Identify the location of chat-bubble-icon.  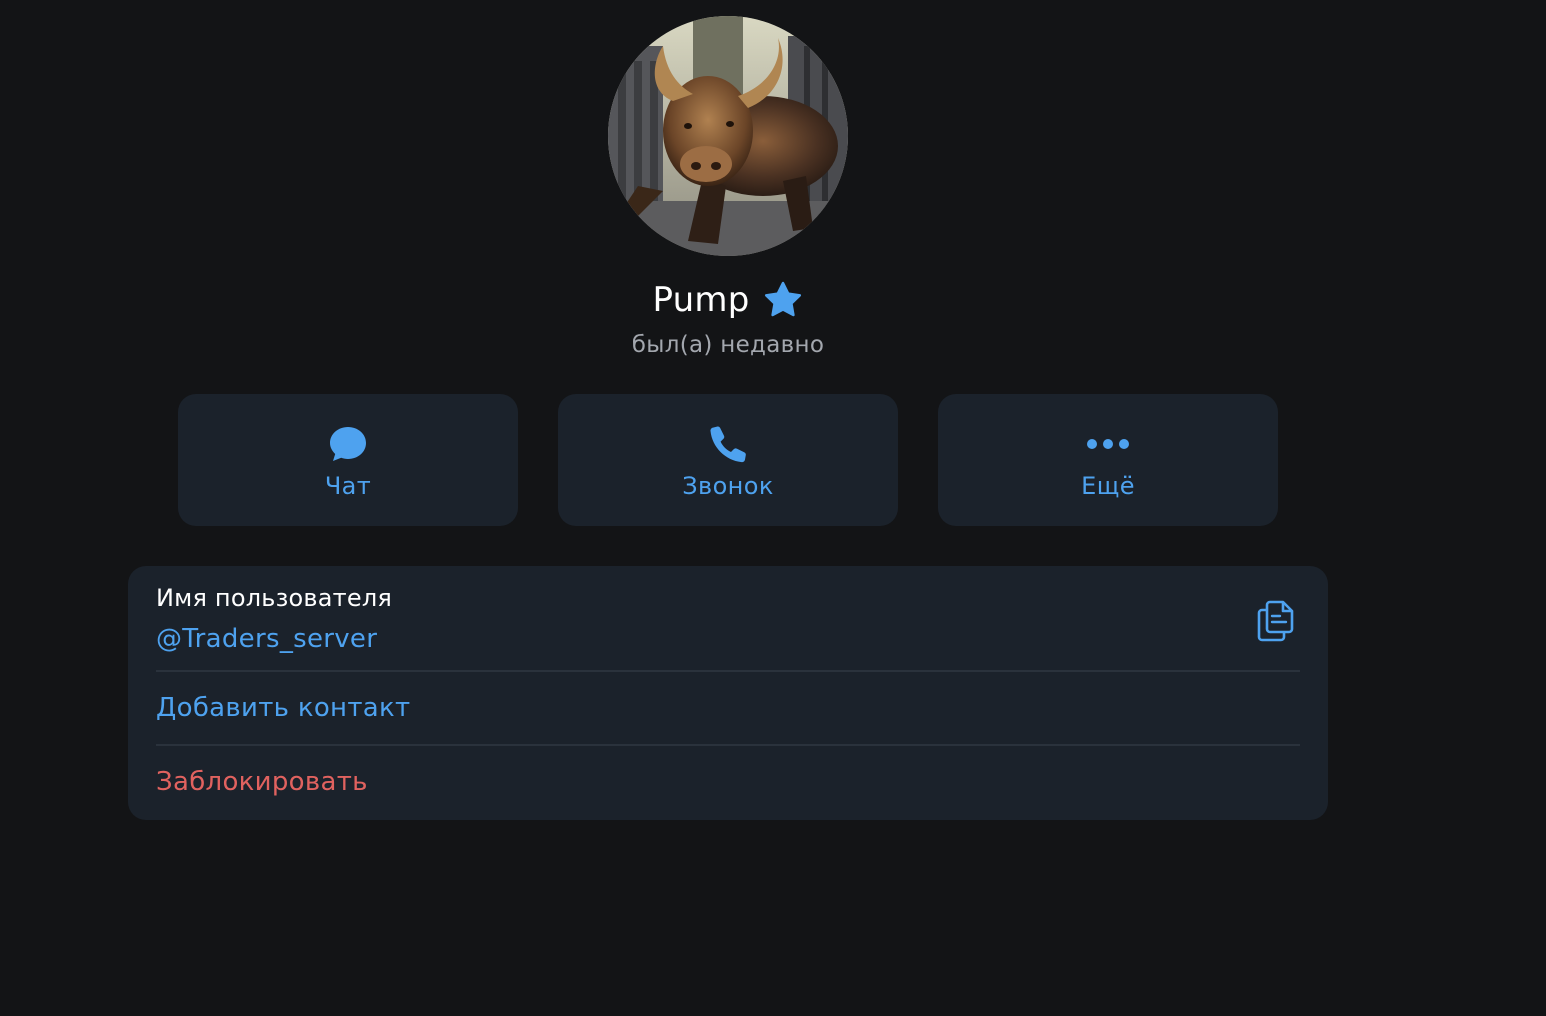
(348, 444).